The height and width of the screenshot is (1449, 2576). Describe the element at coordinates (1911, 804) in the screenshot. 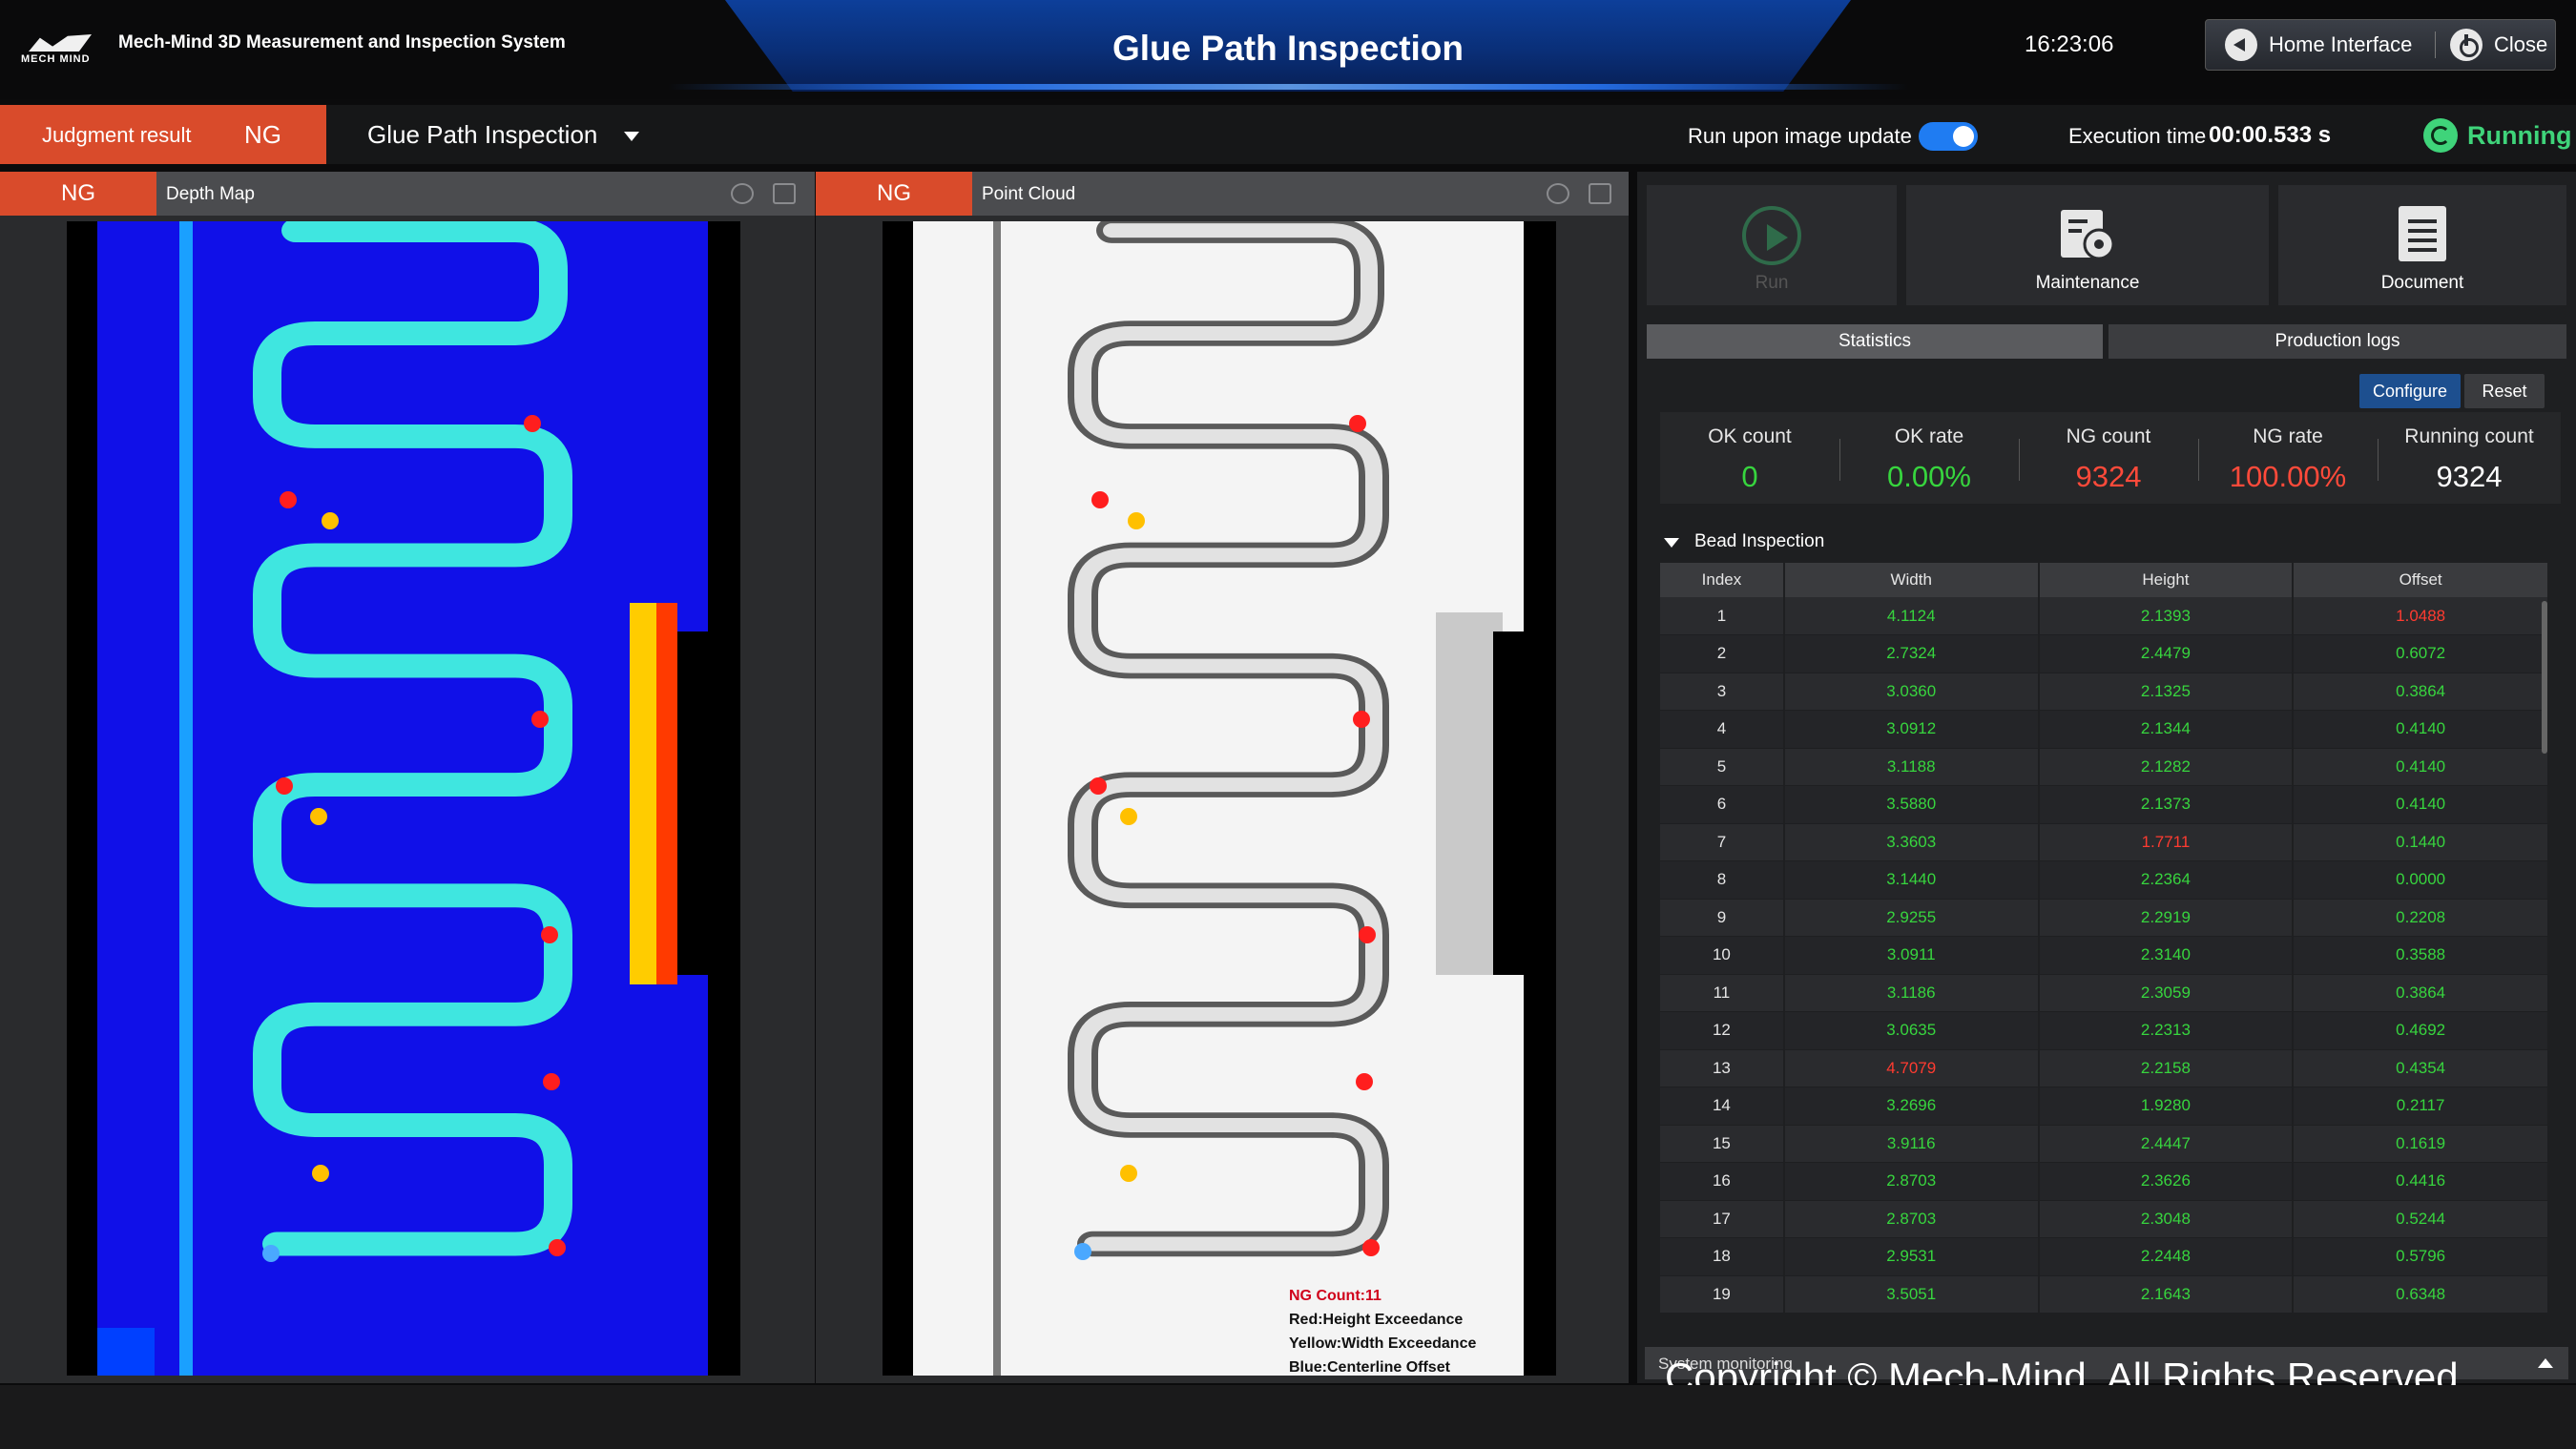

I see `table-cell: 3.5880` at that location.